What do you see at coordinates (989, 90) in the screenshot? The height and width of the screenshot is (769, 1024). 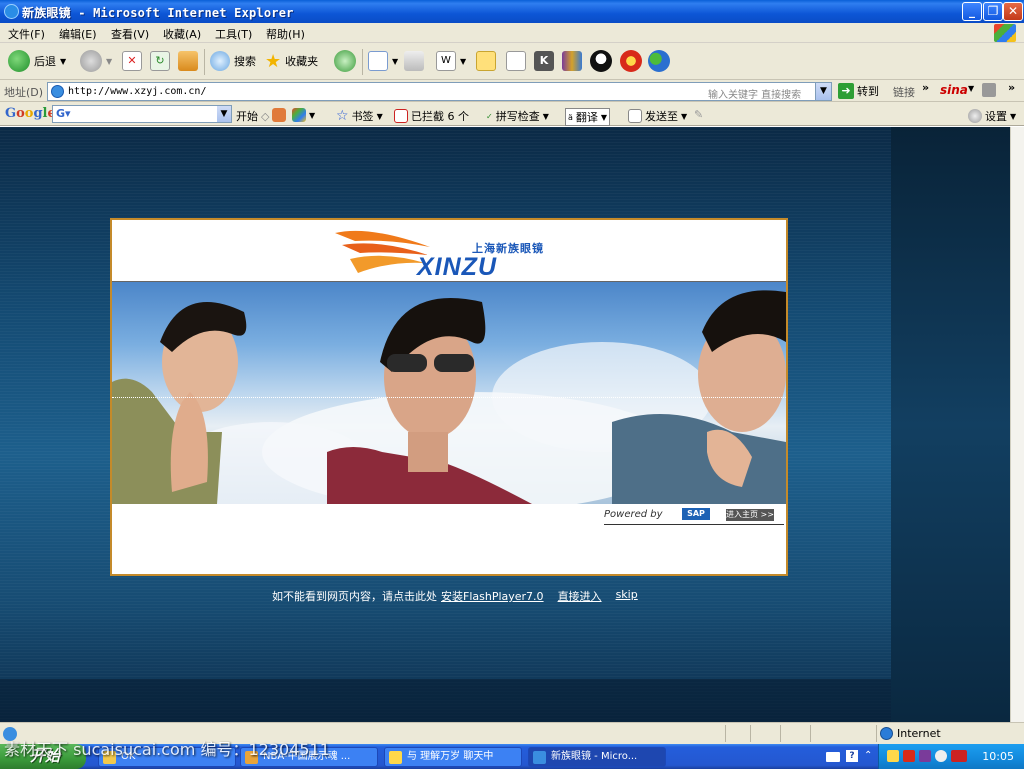 I see `tools-icon` at bounding box center [989, 90].